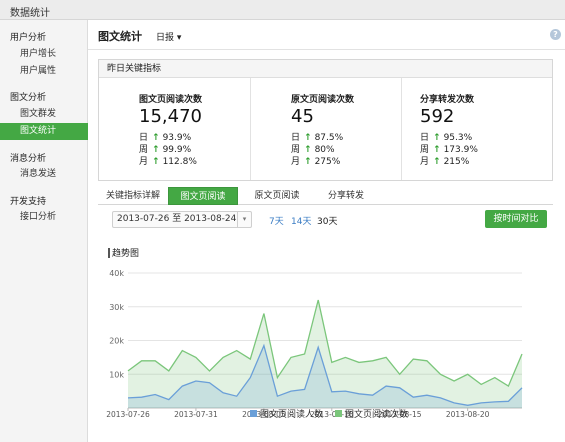  Describe the element at coordinates (116, 307) in the screenshot. I see `y-tick-label: 30k` at that location.